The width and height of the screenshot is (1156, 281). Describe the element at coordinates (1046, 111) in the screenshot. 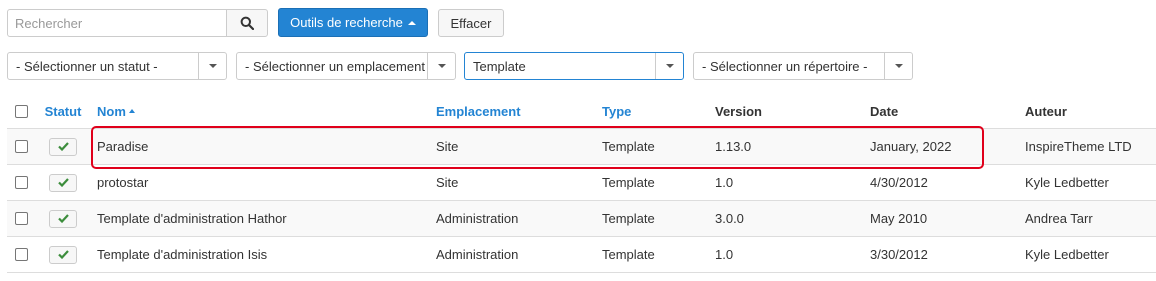

I see `header-author: Auteur` at that location.